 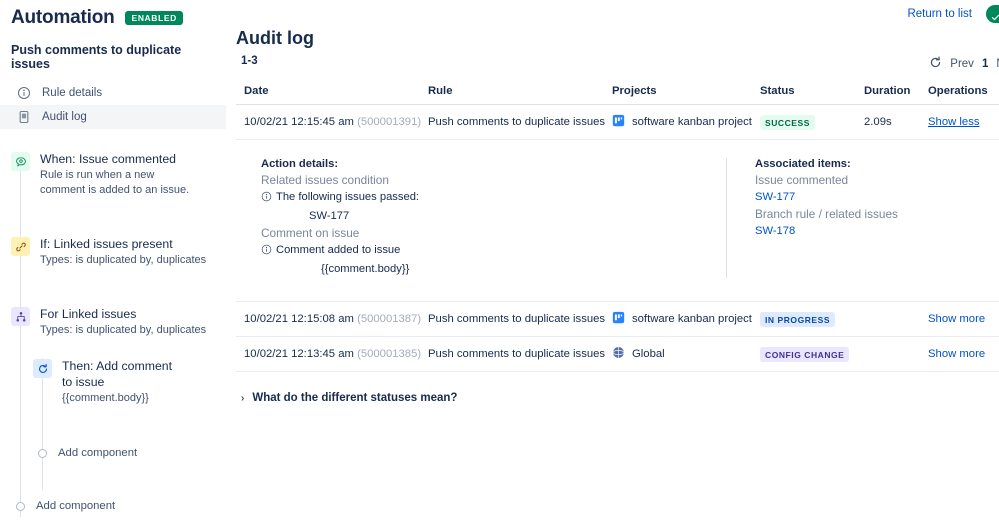 I want to click on header-actions: Return to list, so click(x=953, y=14).